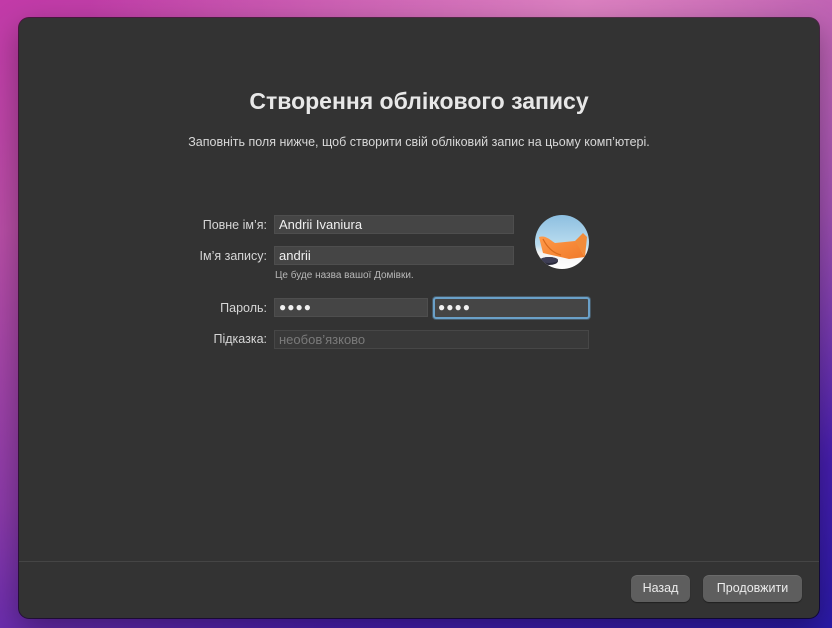 This screenshot has width=832, height=628. What do you see at coordinates (752, 588) in the screenshot?
I see `continue-button: Продовжити` at bounding box center [752, 588].